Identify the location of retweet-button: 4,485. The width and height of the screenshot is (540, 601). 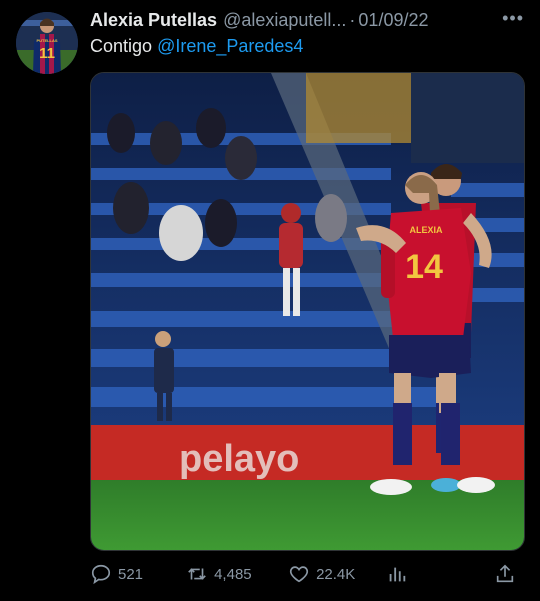
(237, 574).